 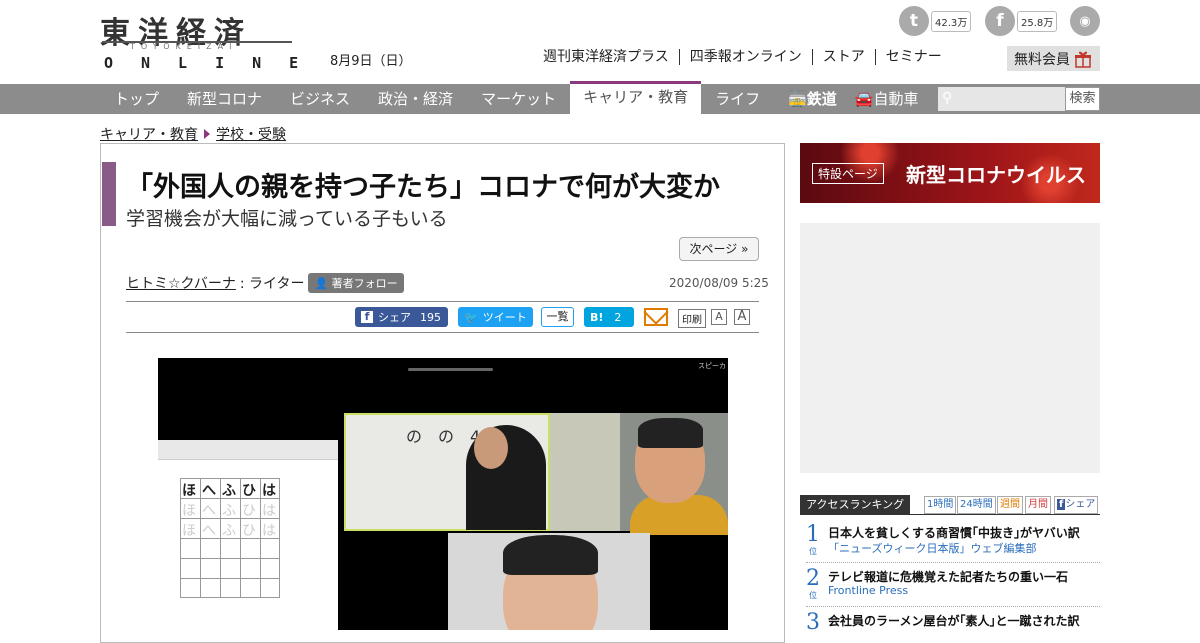 I want to click on nav-top: トップ, so click(x=136, y=99).